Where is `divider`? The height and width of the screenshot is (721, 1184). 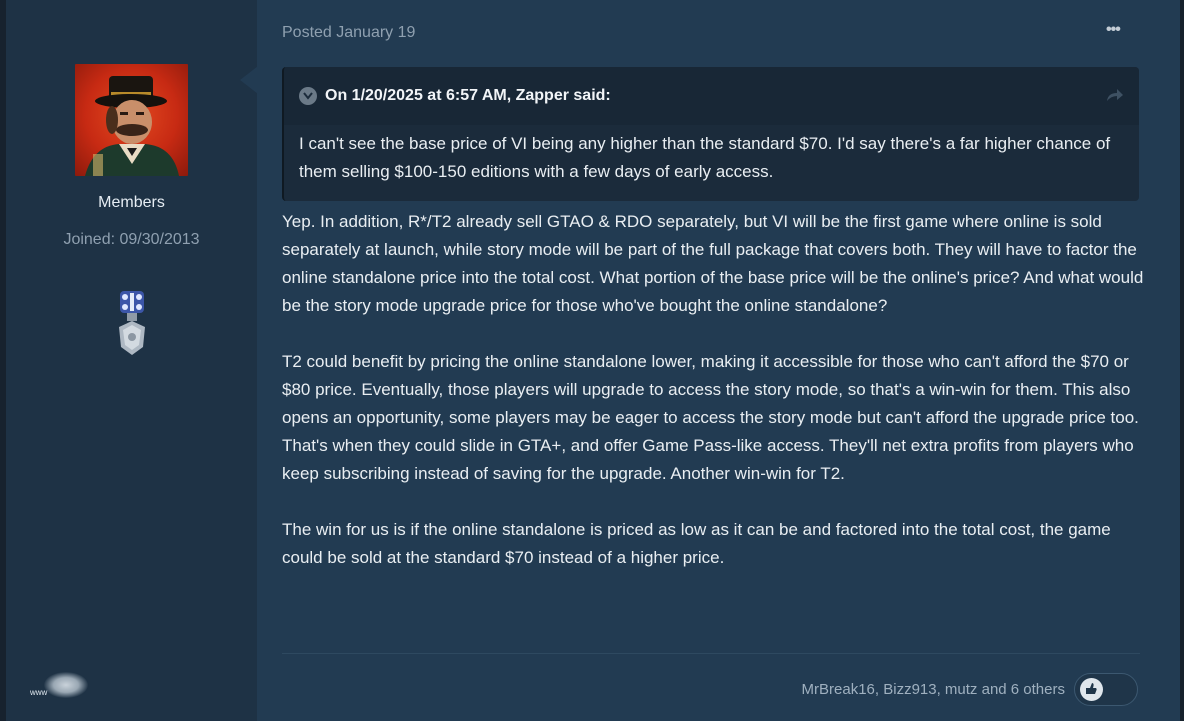 divider is located at coordinates (711, 653).